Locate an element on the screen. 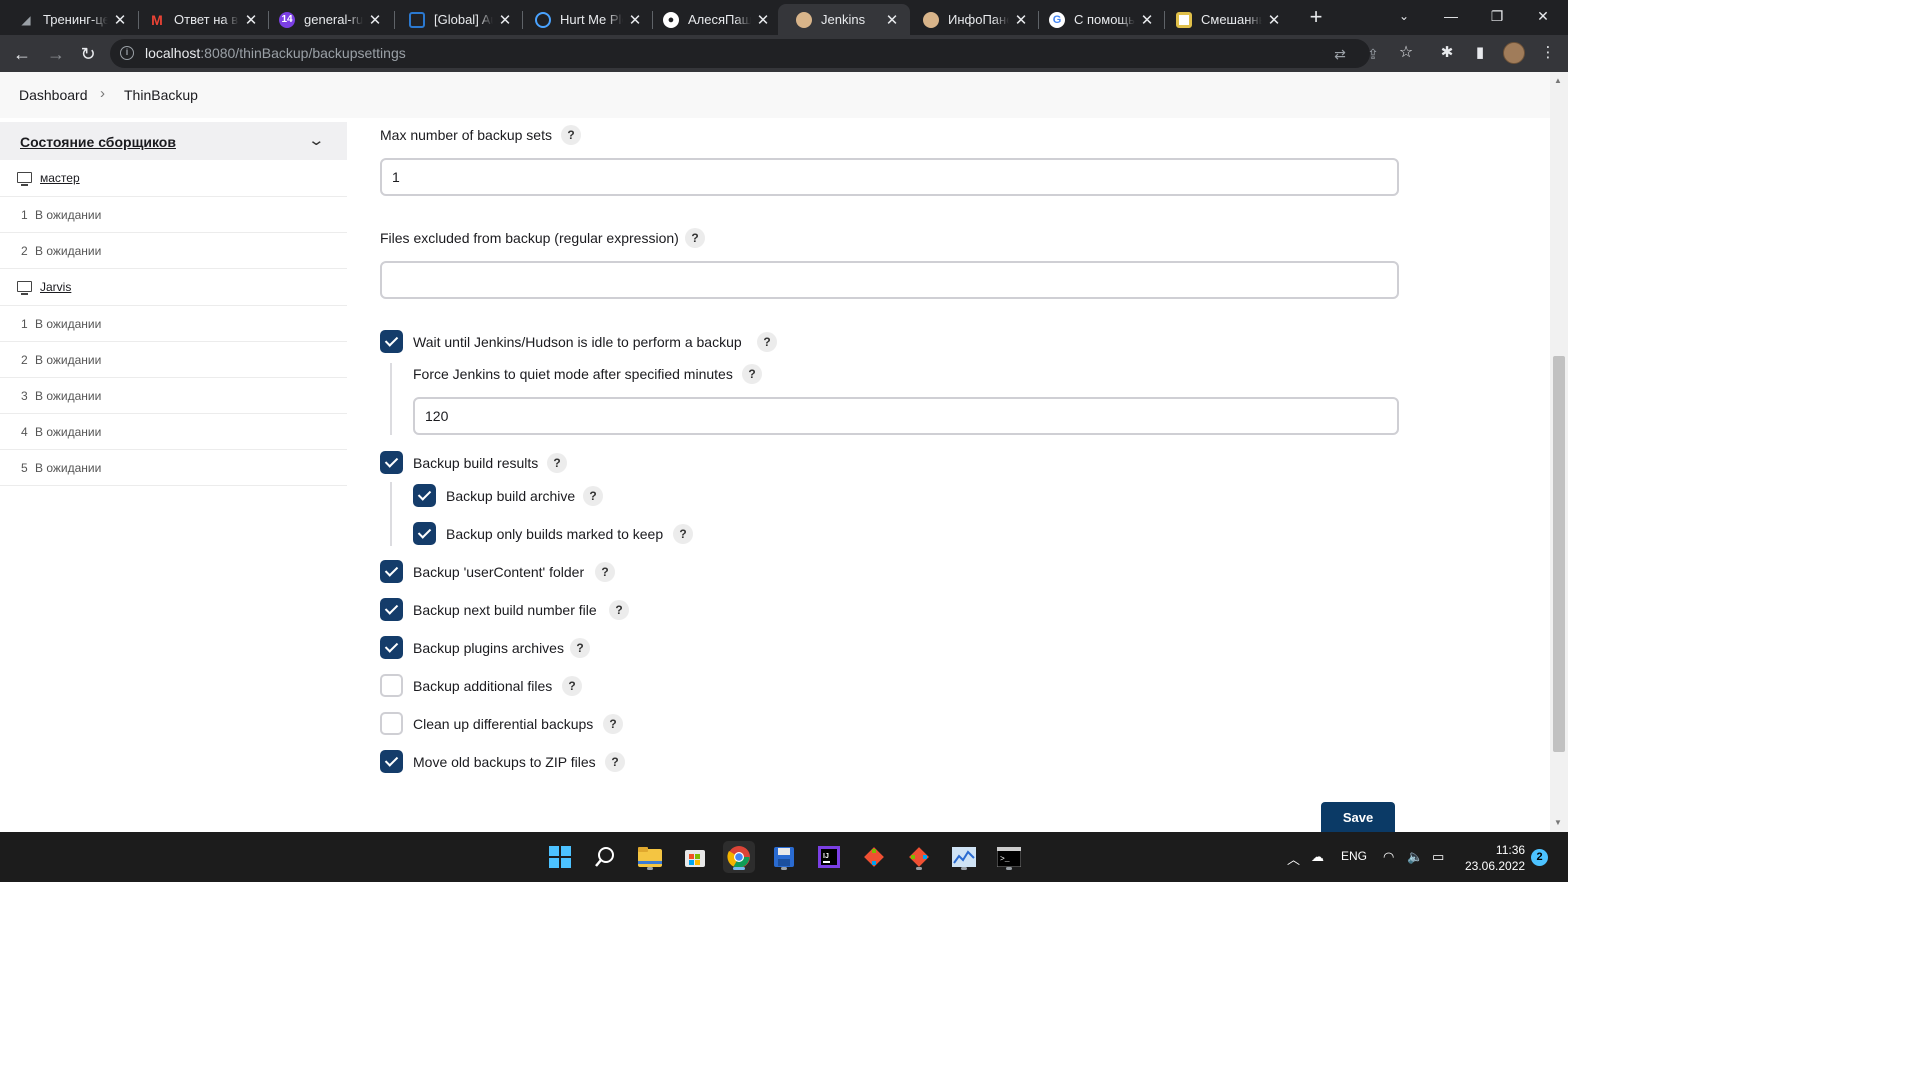  executor-status-title: Состояние сборщиков is located at coordinates (98, 142).